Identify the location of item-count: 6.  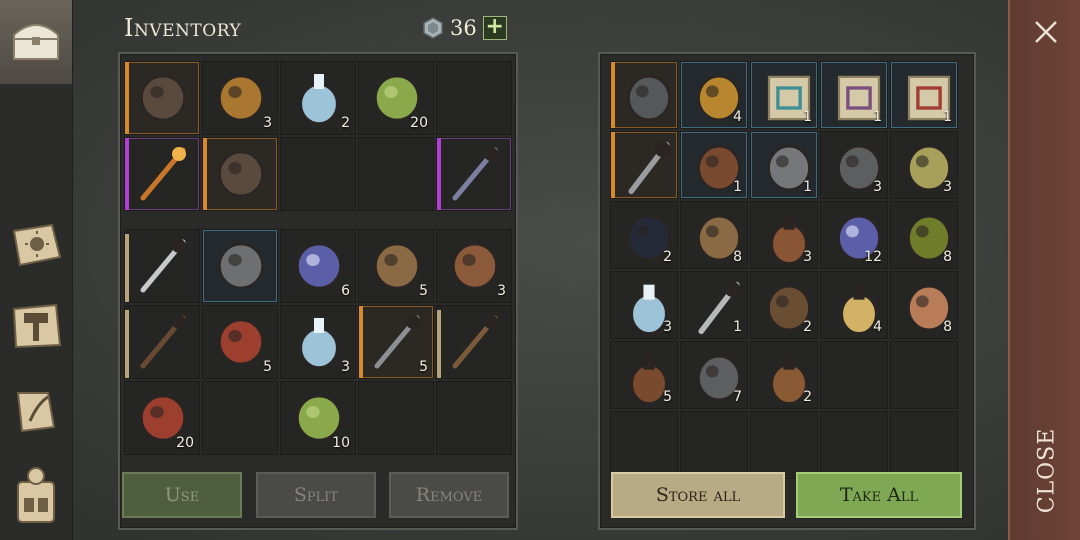
(345, 291).